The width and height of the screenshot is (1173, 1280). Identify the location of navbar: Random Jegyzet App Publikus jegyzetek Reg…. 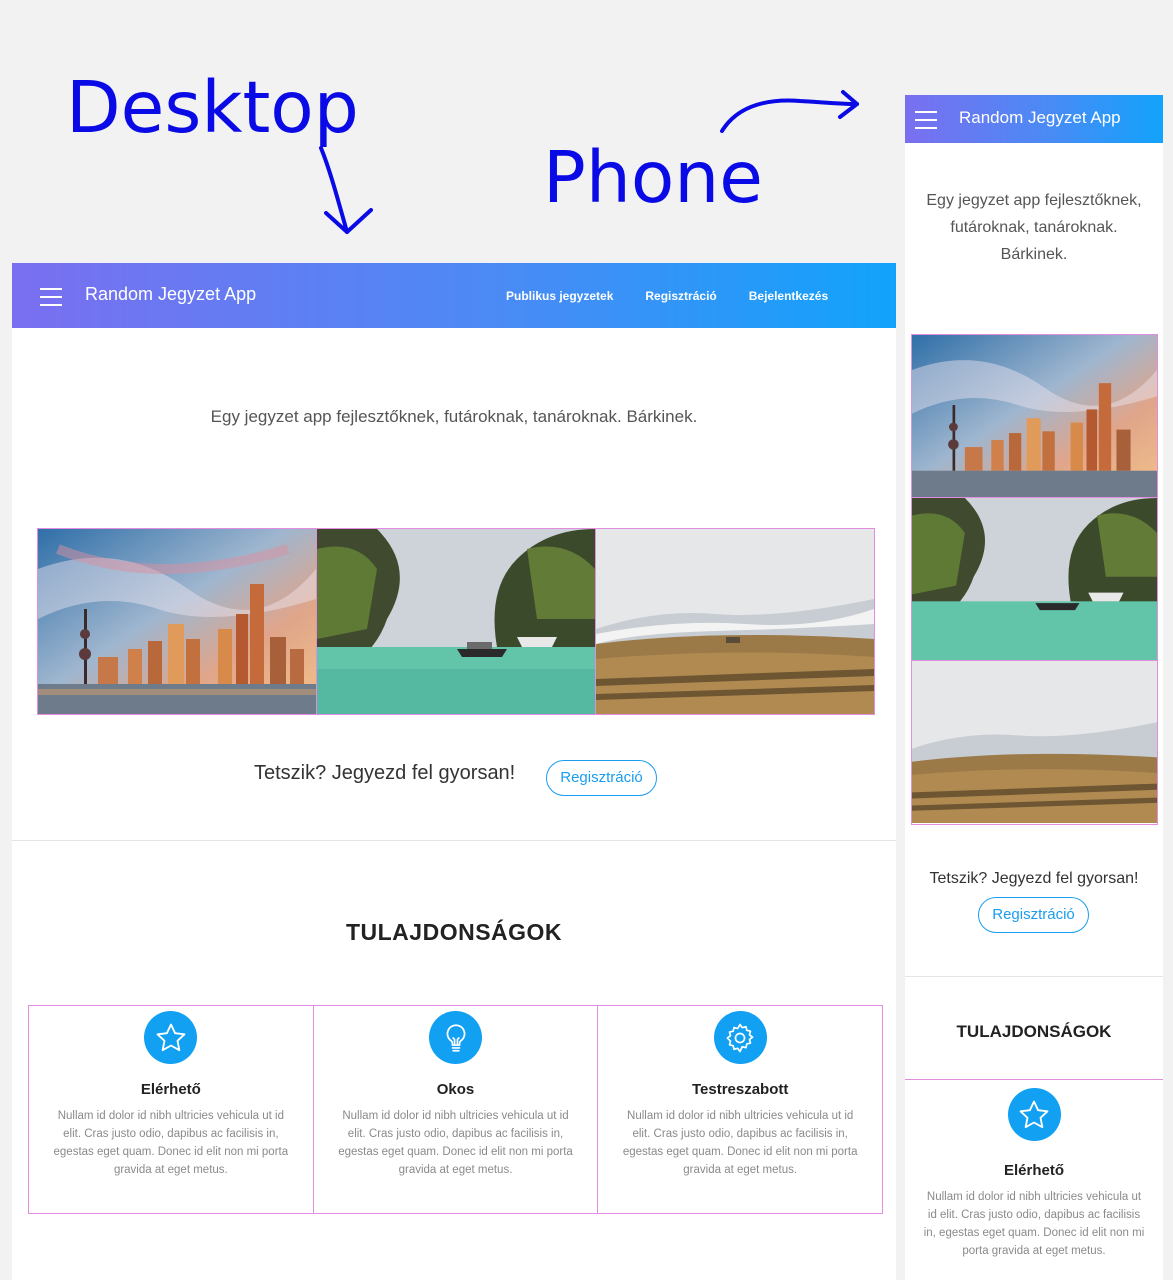
(454, 295).